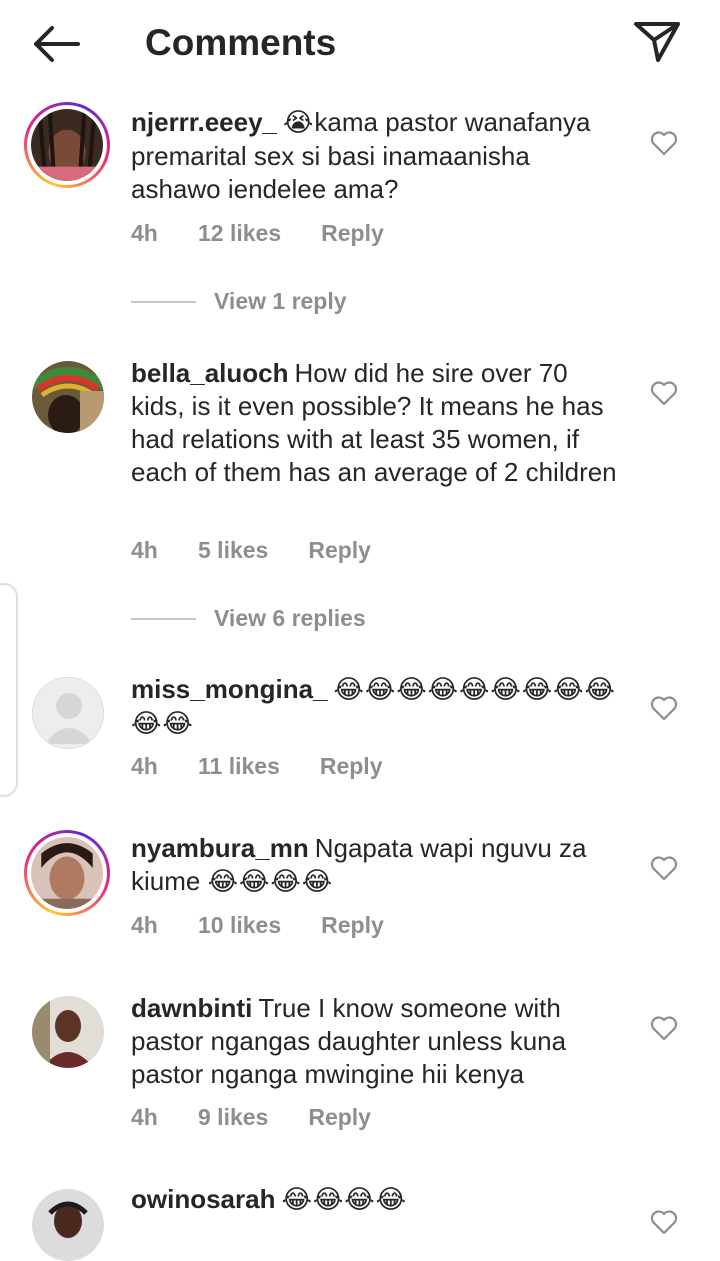  I want to click on comment-body: miss_mongina_ 😂😂😂😂😂😂😂😂😂😂😂, so click(376, 707).